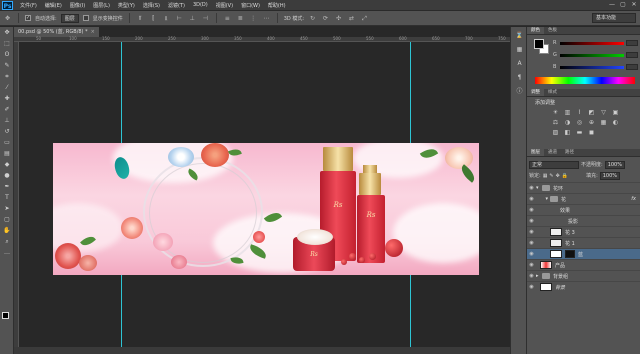 This screenshot has width=640, height=354. I want to click on workspace-selector: 基本功能, so click(614, 18).